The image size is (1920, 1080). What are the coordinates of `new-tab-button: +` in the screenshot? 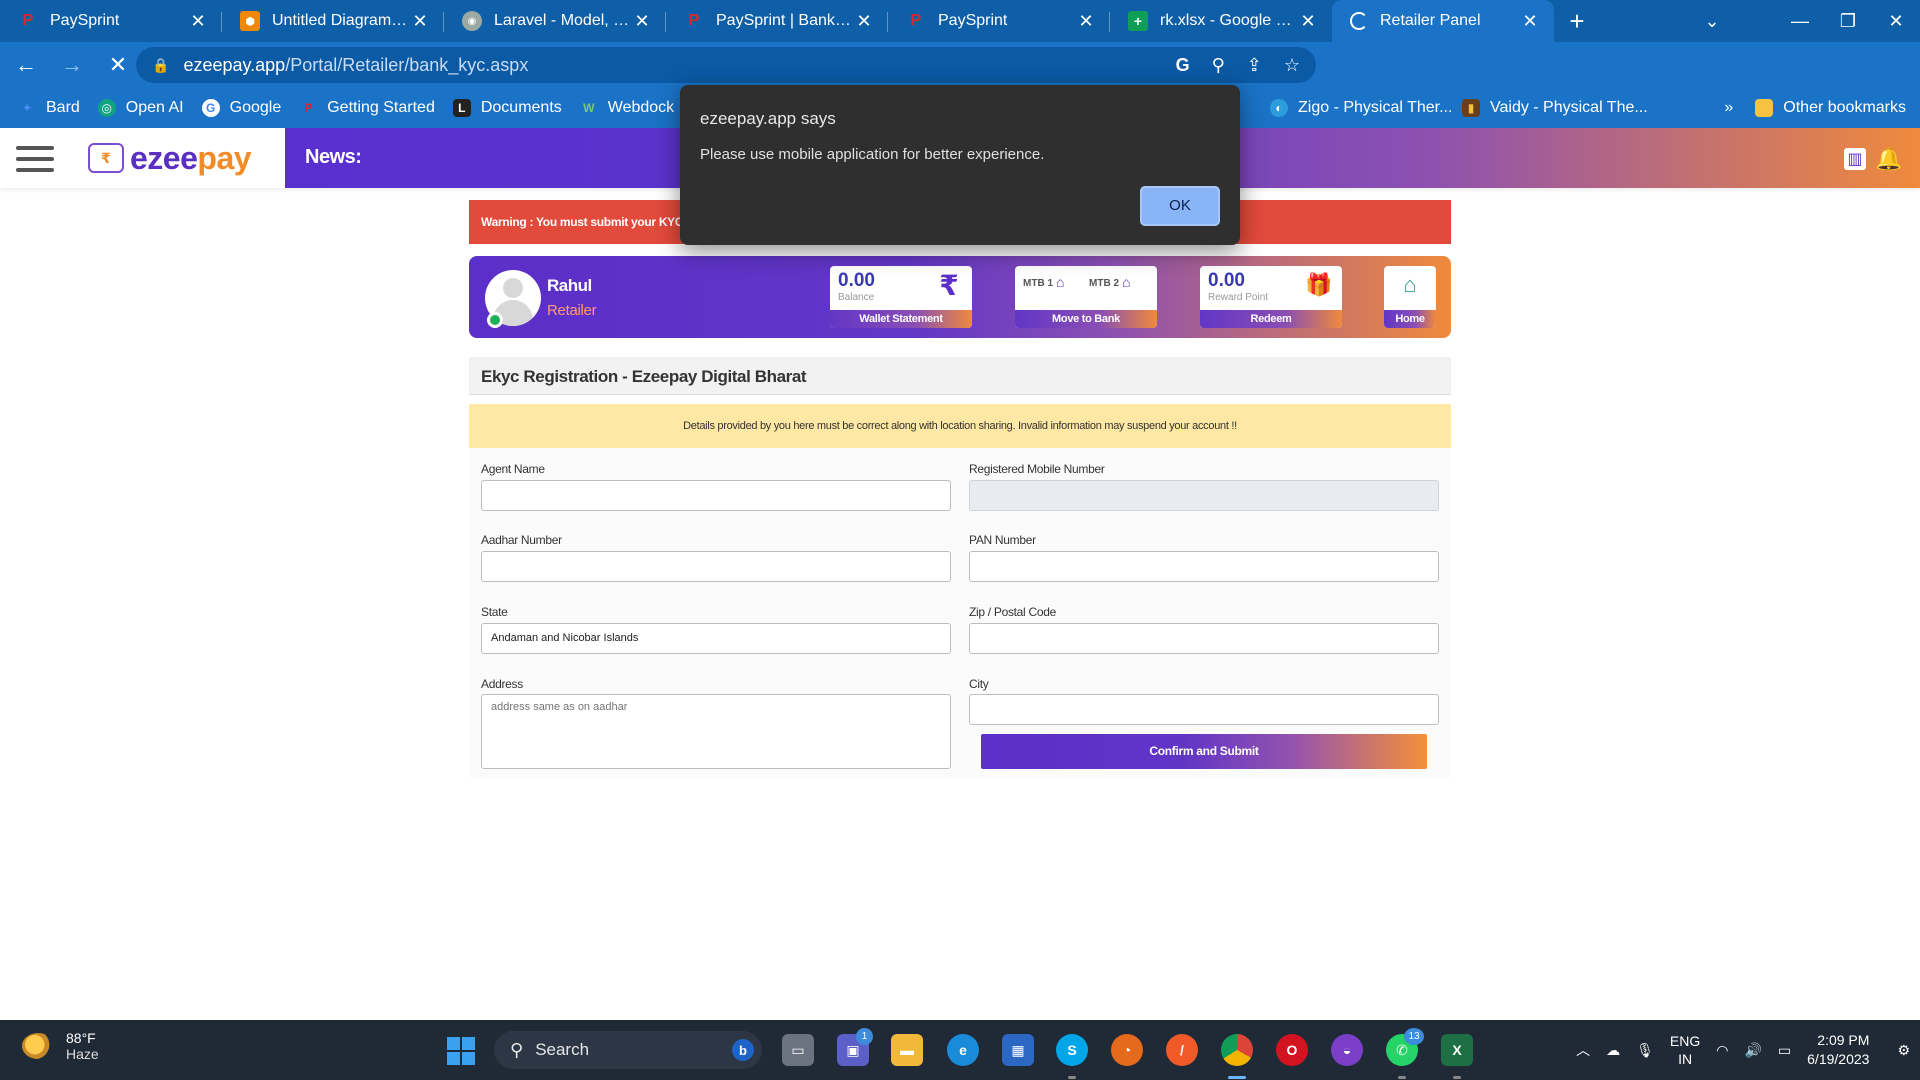 It's located at (1577, 21).